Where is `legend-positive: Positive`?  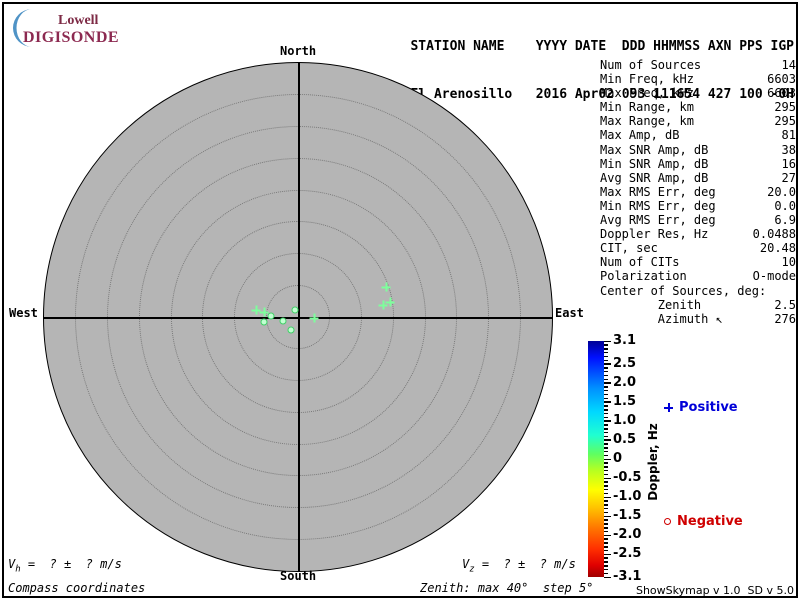 legend-positive: Positive is located at coordinates (701, 407).